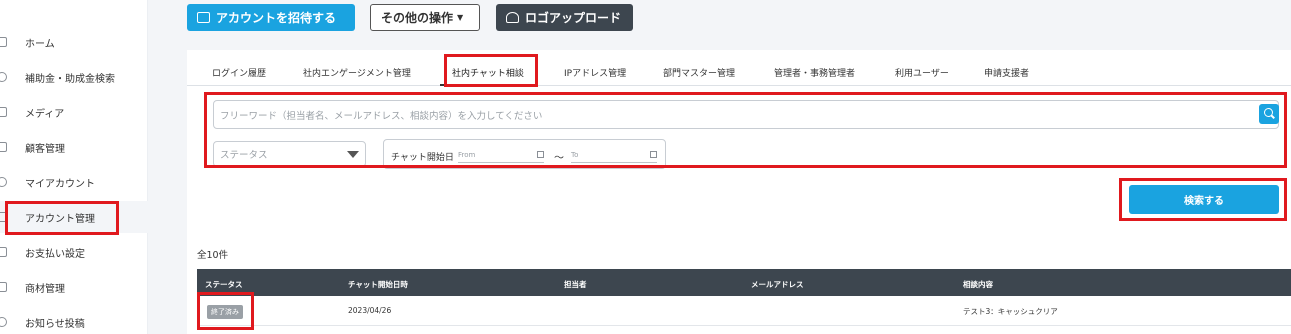 The image size is (1291, 334). Describe the element at coordinates (55, 324) in the screenshot. I see `sidebar-item-label: お知らせ投稿` at that location.